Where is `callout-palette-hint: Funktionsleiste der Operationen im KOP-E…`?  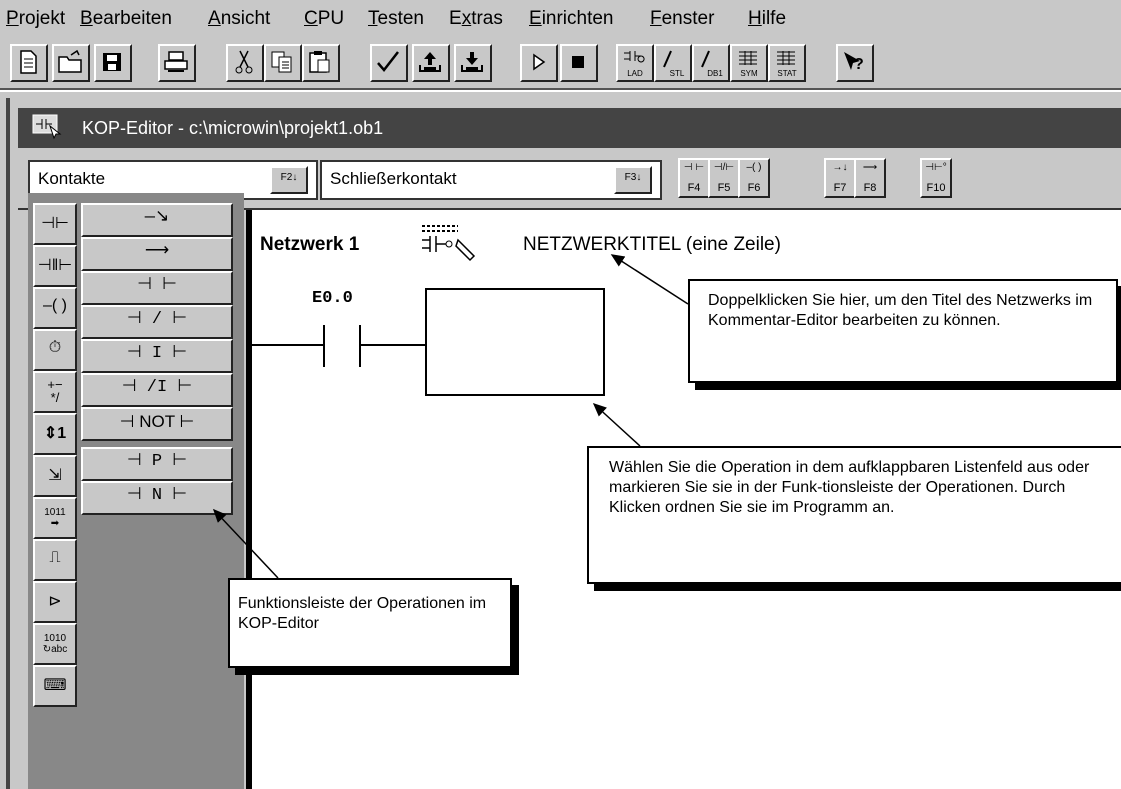 callout-palette-hint: Funktionsleiste der Operationen im KOP-E… is located at coordinates (370, 623).